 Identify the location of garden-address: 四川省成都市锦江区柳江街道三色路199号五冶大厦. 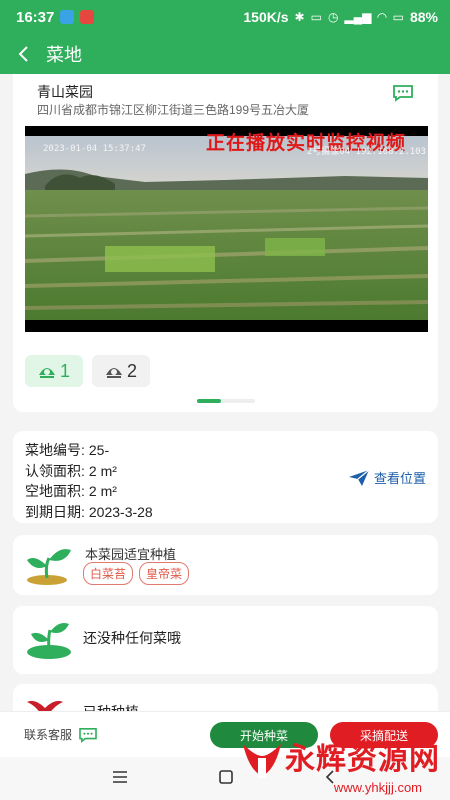
(173, 110).